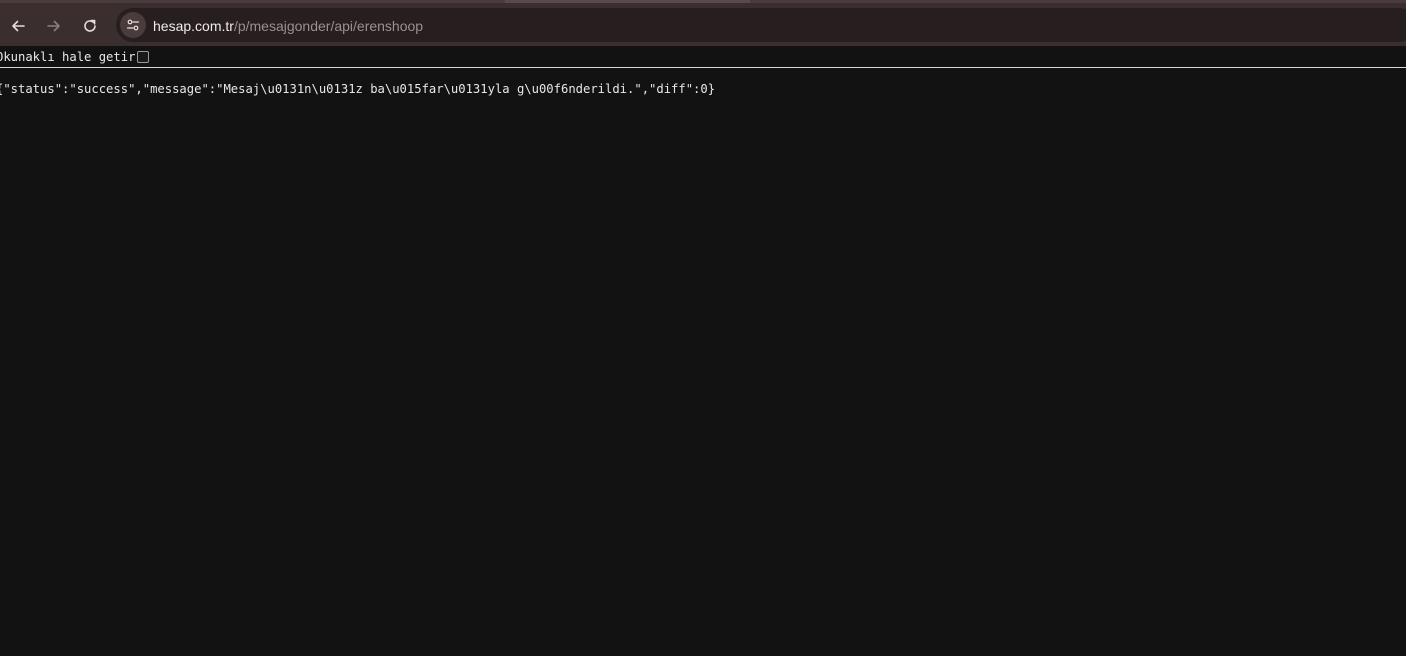  Describe the element at coordinates (67, 57) in the screenshot. I see `pretty-print-label: Okunaklı hale getir` at that location.